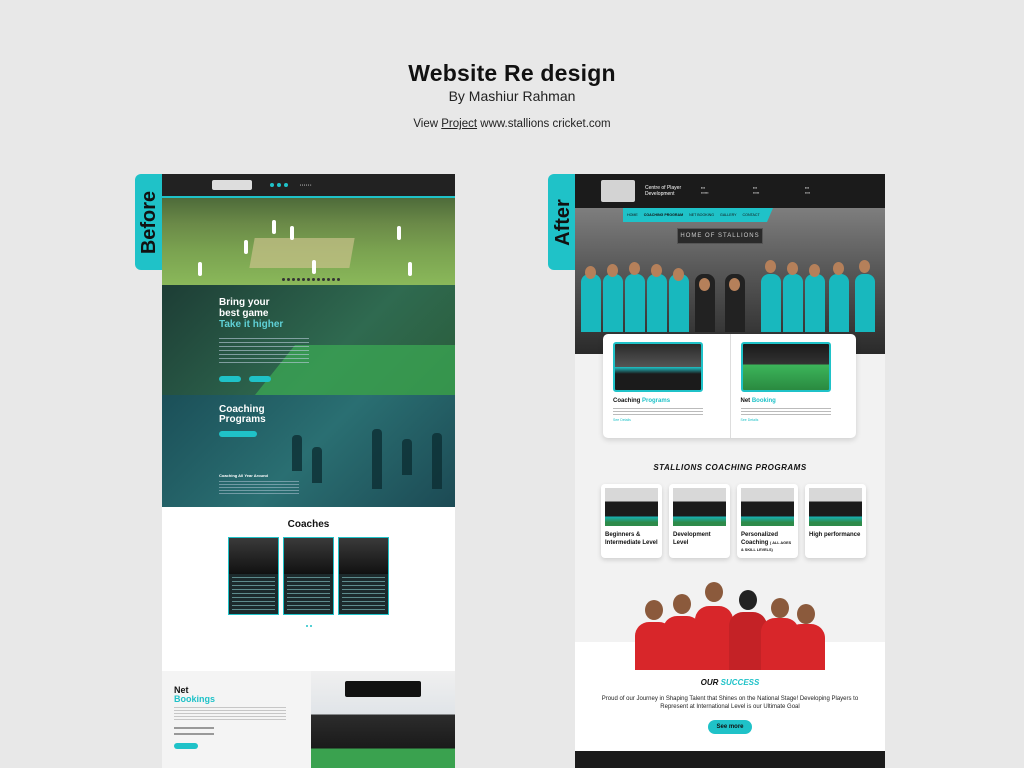 The image size is (1024, 768). I want to click on net-booking-card: Net Booking See Details, so click(793, 386).